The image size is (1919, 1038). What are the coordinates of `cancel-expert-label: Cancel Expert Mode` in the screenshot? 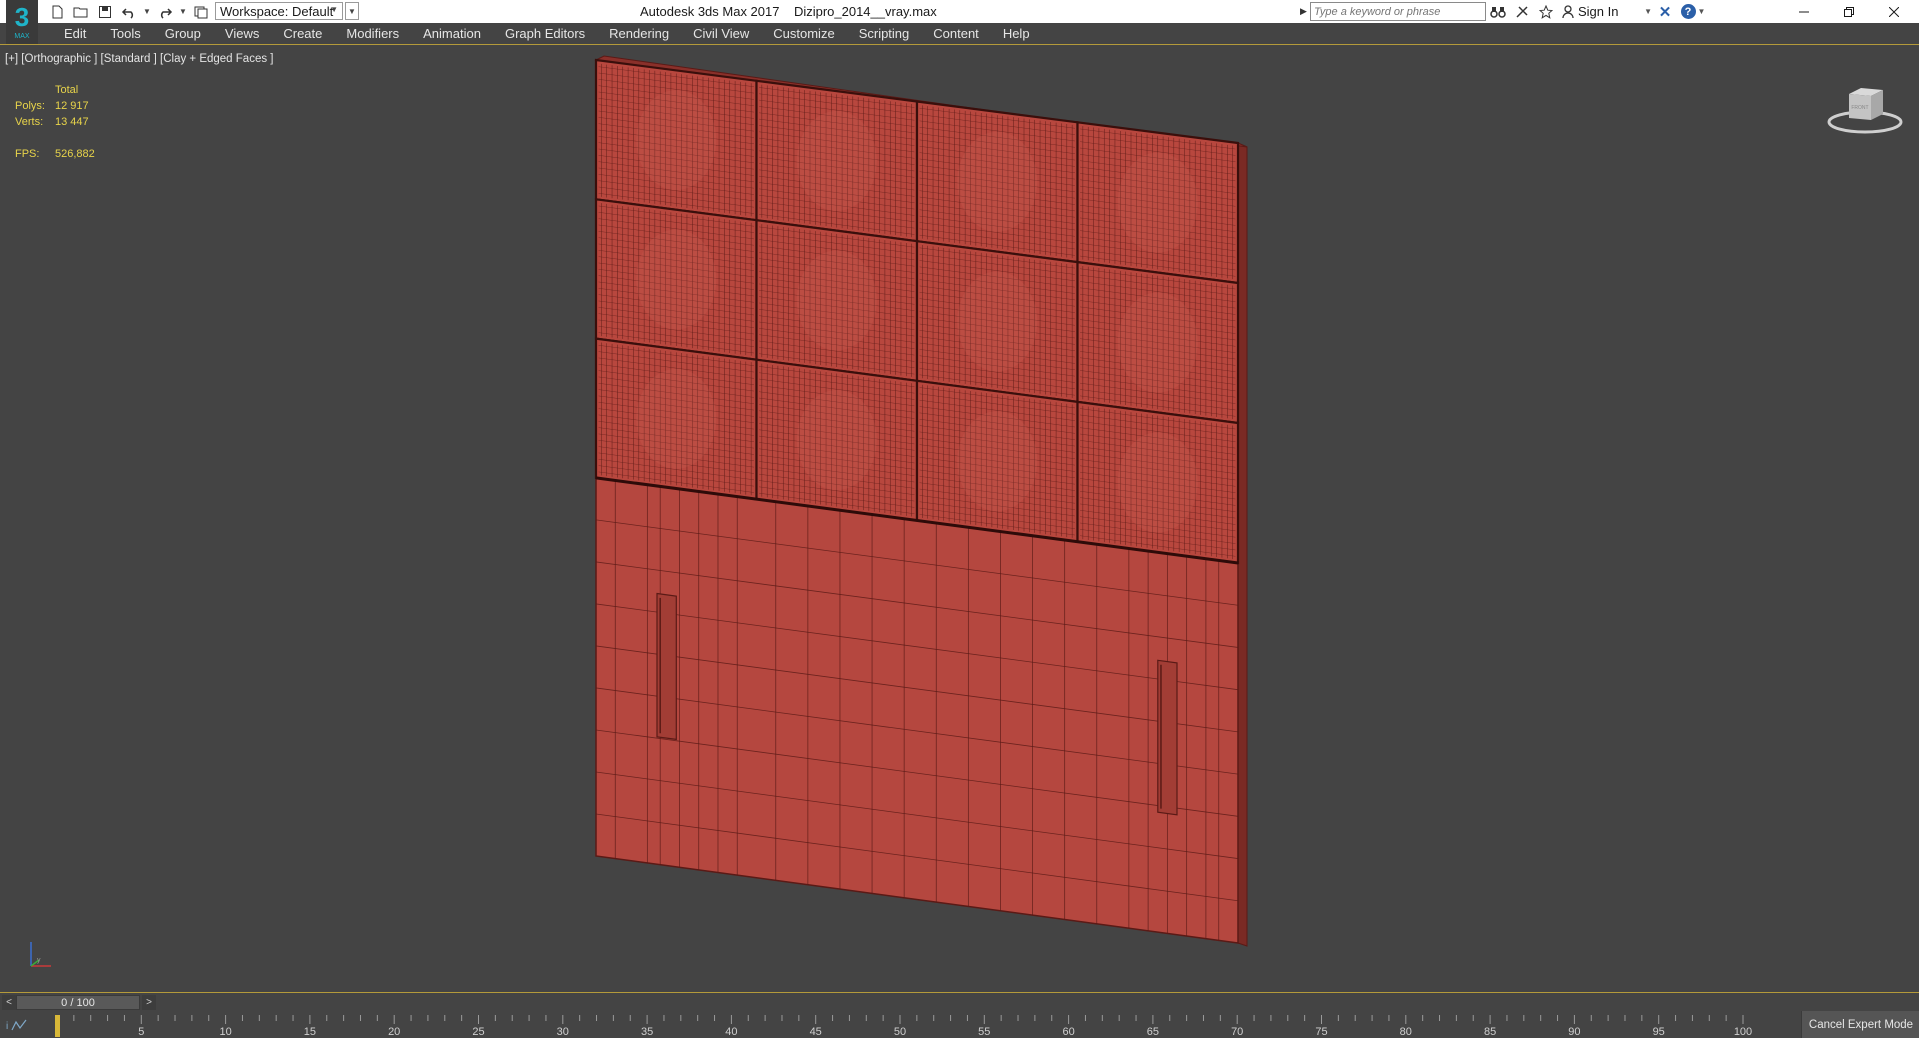 It's located at (1861, 1024).